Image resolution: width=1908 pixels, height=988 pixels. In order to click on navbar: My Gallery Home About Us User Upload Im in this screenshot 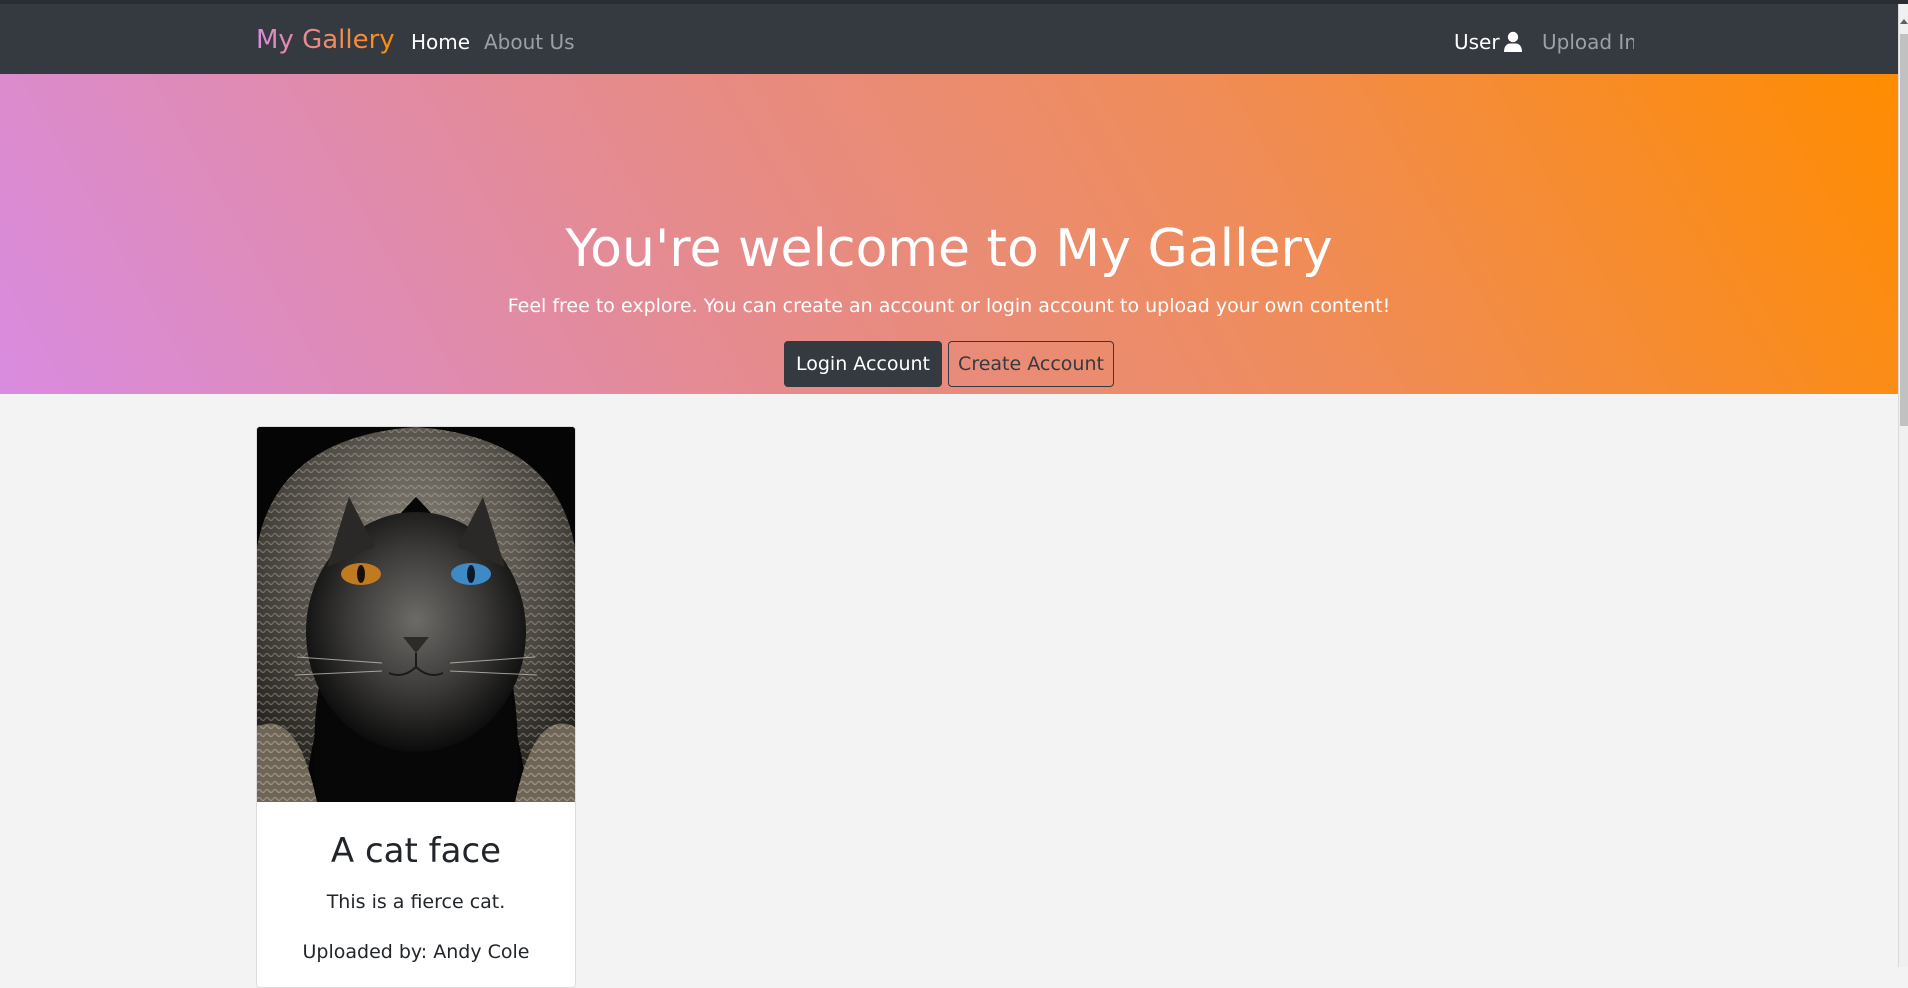, I will do `click(949, 39)`.